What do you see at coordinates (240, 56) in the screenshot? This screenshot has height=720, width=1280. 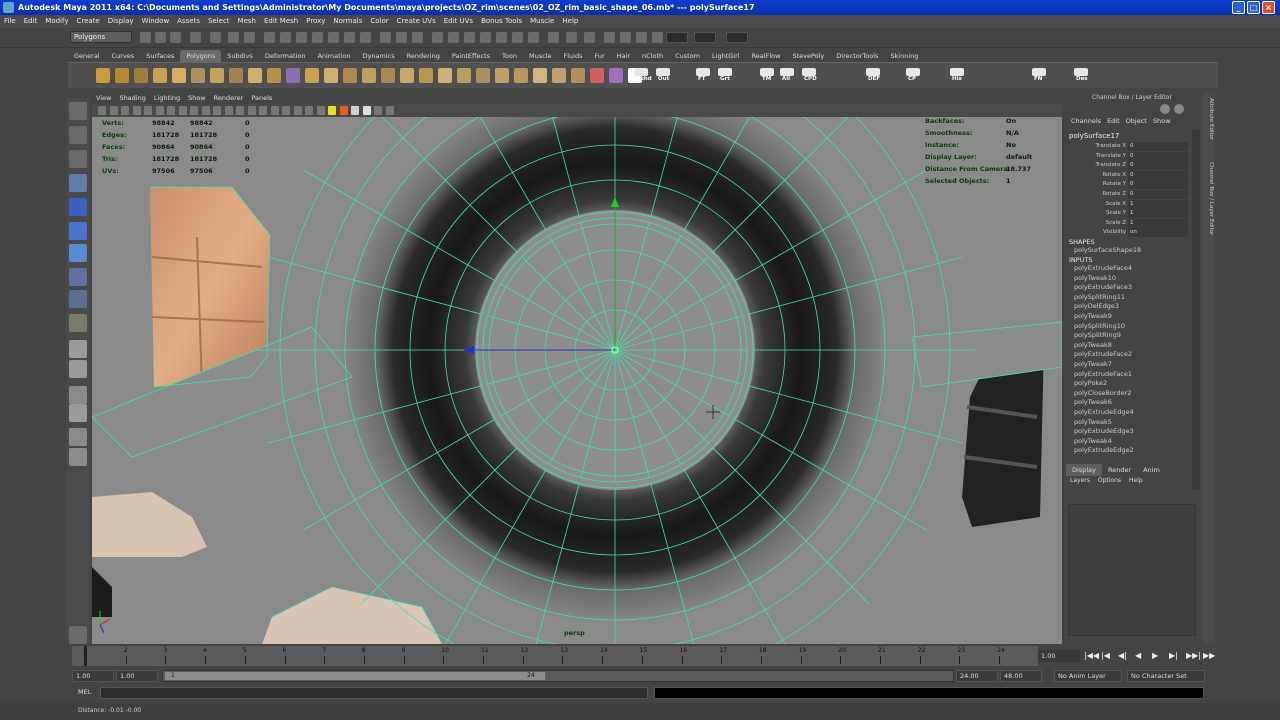 I see `shelf-tab-subdivs: Subdivs` at bounding box center [240, 56].